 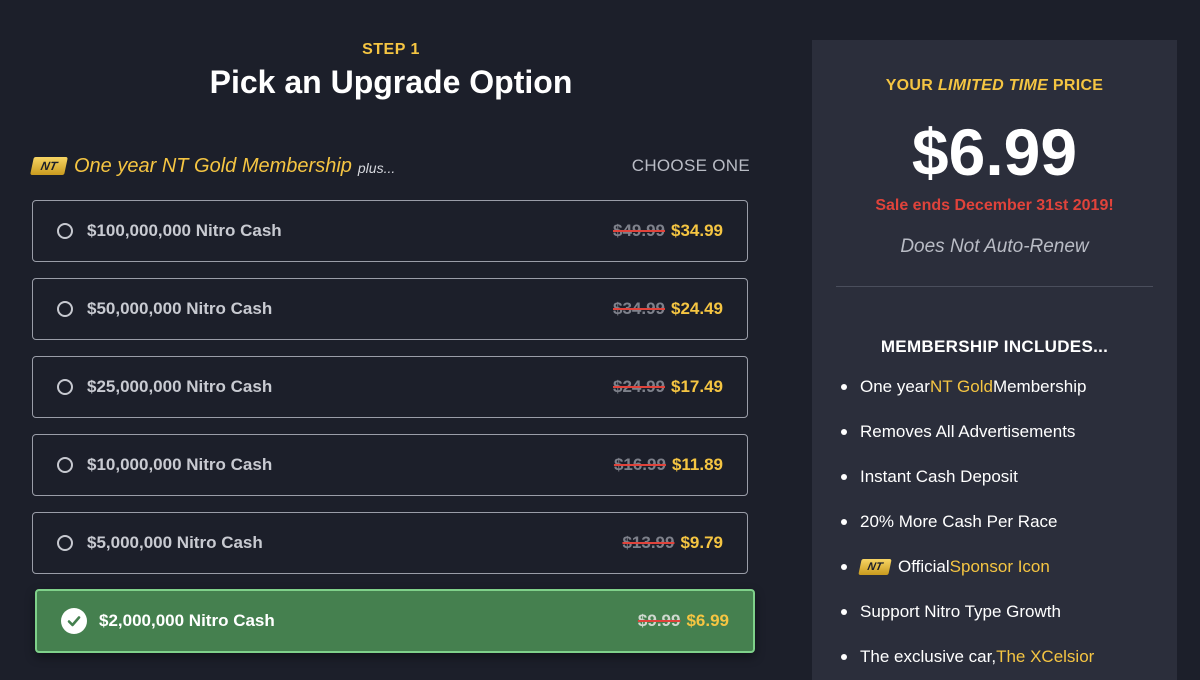 I want to click on option-5m-nitro-cash: $5,000,000 Nitro Cash $13.99 $9.79, so click(x=390, y=543).